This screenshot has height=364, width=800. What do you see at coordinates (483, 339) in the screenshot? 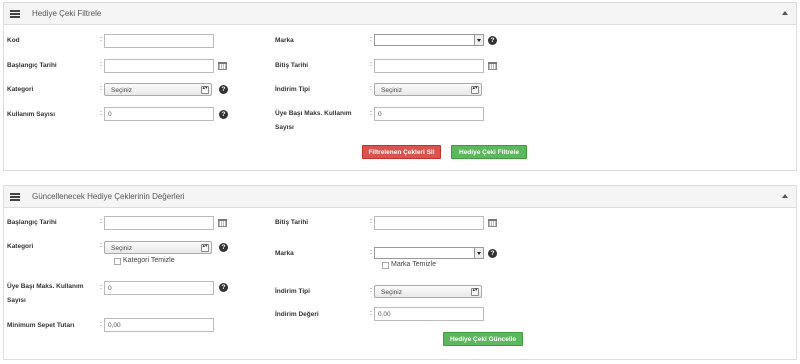
I see `update-button: Hediye Çeki Güncelle` at bounding box center [483, 339].